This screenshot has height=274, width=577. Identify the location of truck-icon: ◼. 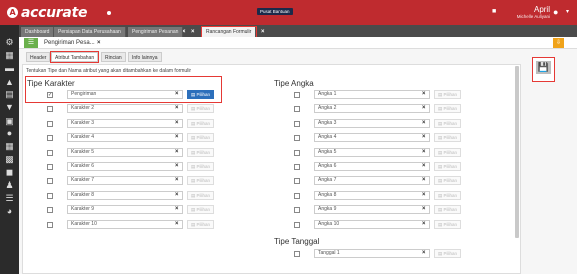
(9, 172).